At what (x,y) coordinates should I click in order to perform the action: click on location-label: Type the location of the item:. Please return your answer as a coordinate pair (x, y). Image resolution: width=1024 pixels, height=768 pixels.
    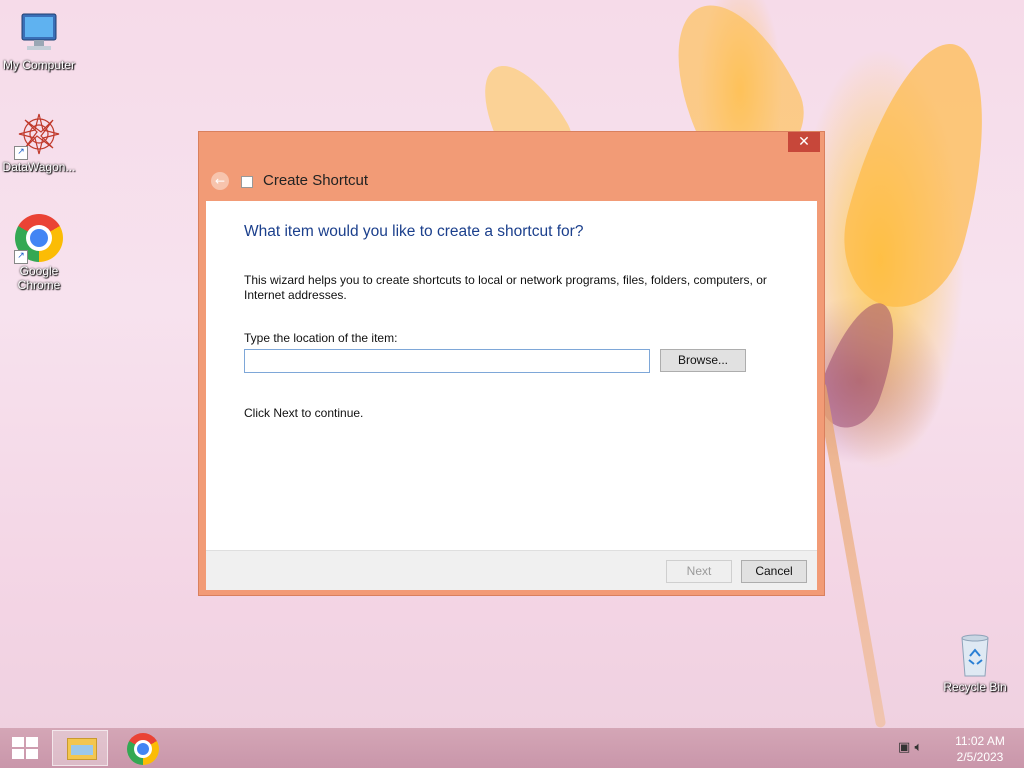
    Looking at the image, I should click on (321, 338).